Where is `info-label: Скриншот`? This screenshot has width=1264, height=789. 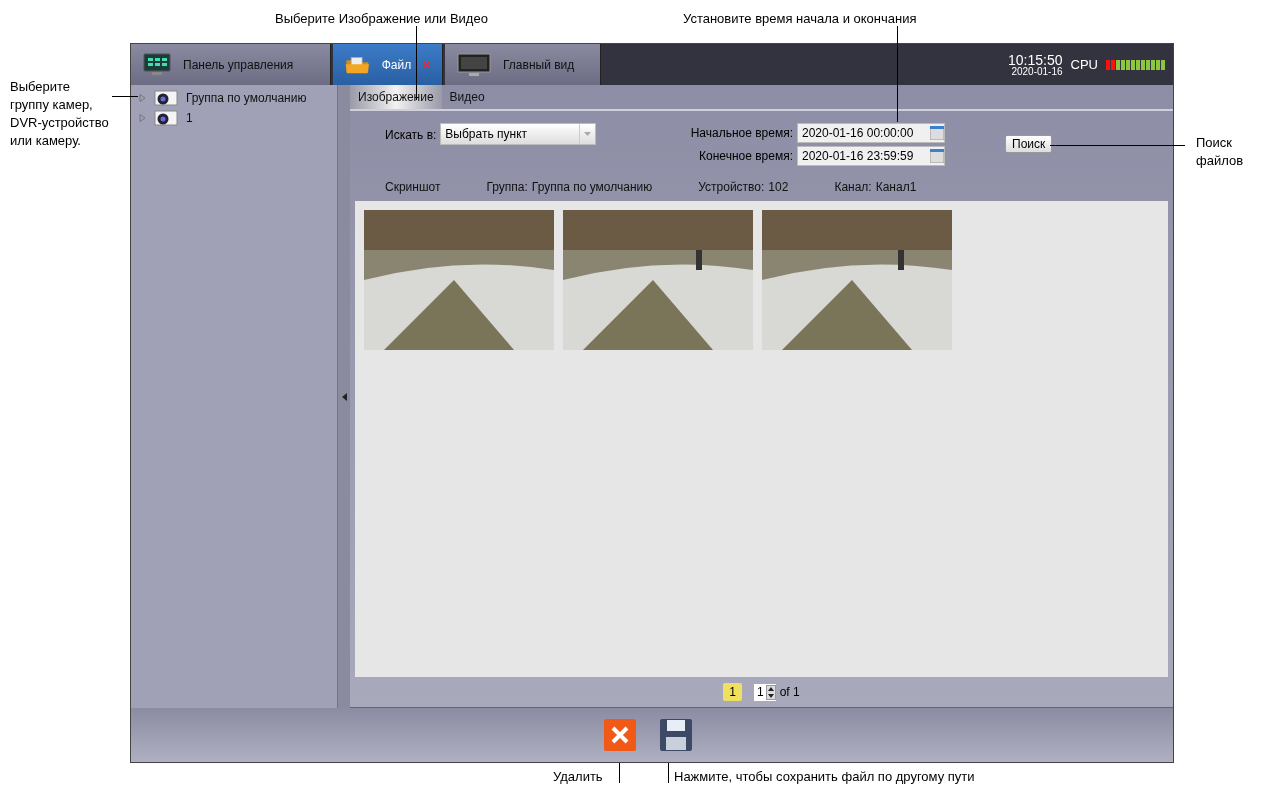 info-label: Скриншот is located at coordinates (413, 187).